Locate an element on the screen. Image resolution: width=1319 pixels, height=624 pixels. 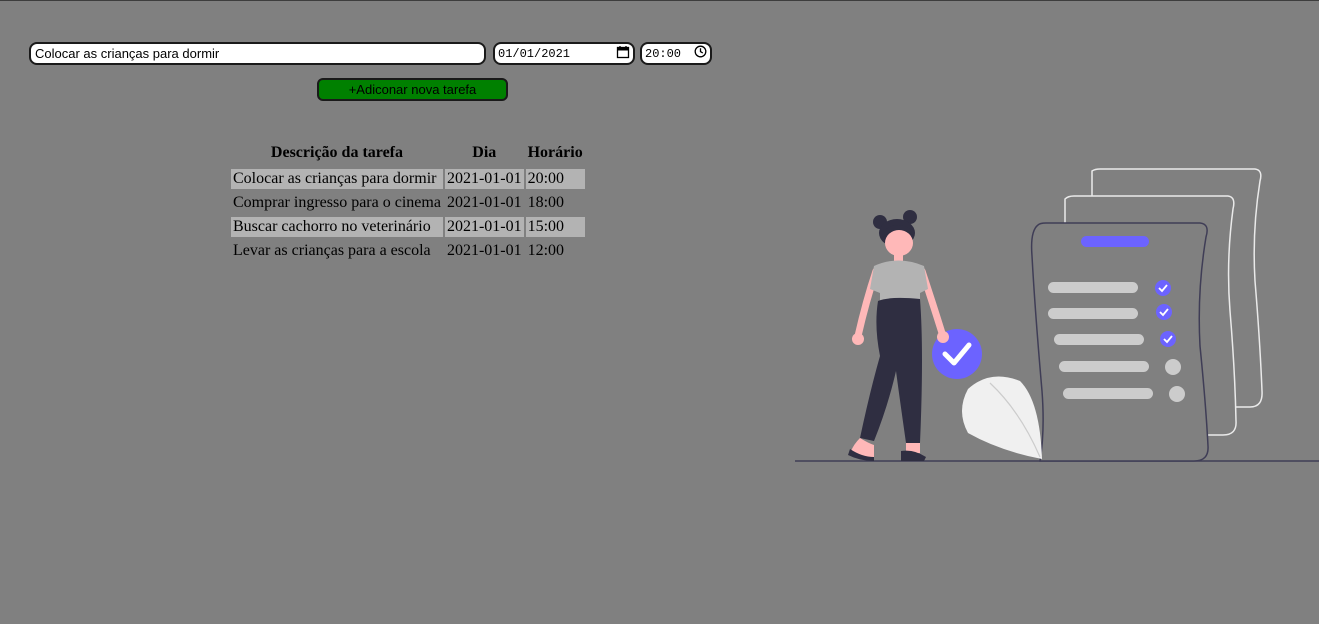
task-time-input: 20:00 is located at coordinates (676, 53).